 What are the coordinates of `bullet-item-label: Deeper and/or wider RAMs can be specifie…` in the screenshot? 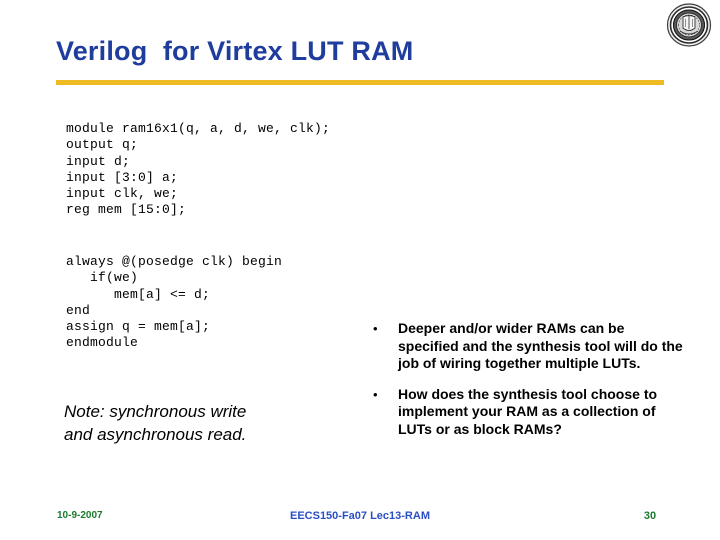 It's located at (540, 345).